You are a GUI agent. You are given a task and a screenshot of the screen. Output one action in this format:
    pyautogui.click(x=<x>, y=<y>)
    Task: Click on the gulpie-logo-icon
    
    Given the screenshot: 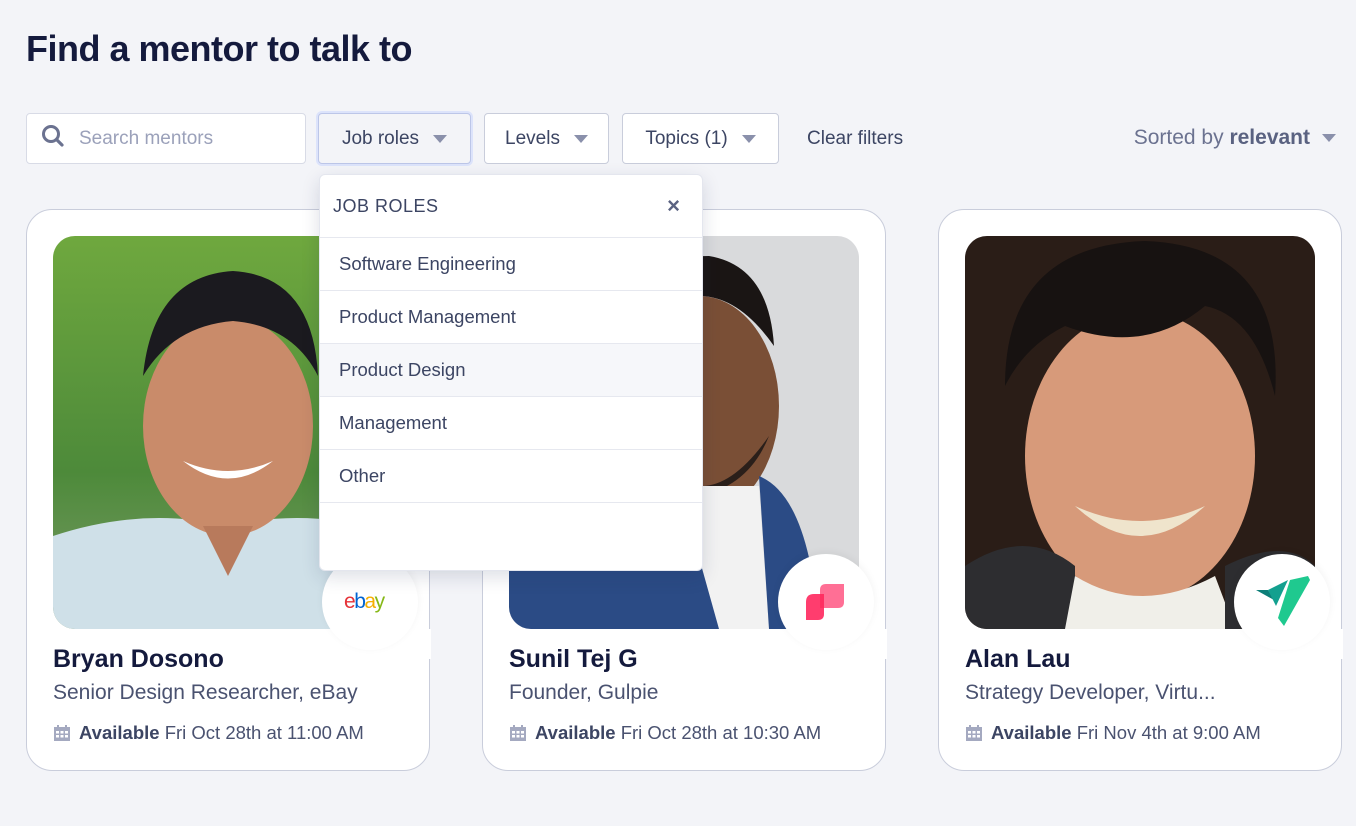 What is the action you would take?
    pyautogui.click(x=826, y=602)
    